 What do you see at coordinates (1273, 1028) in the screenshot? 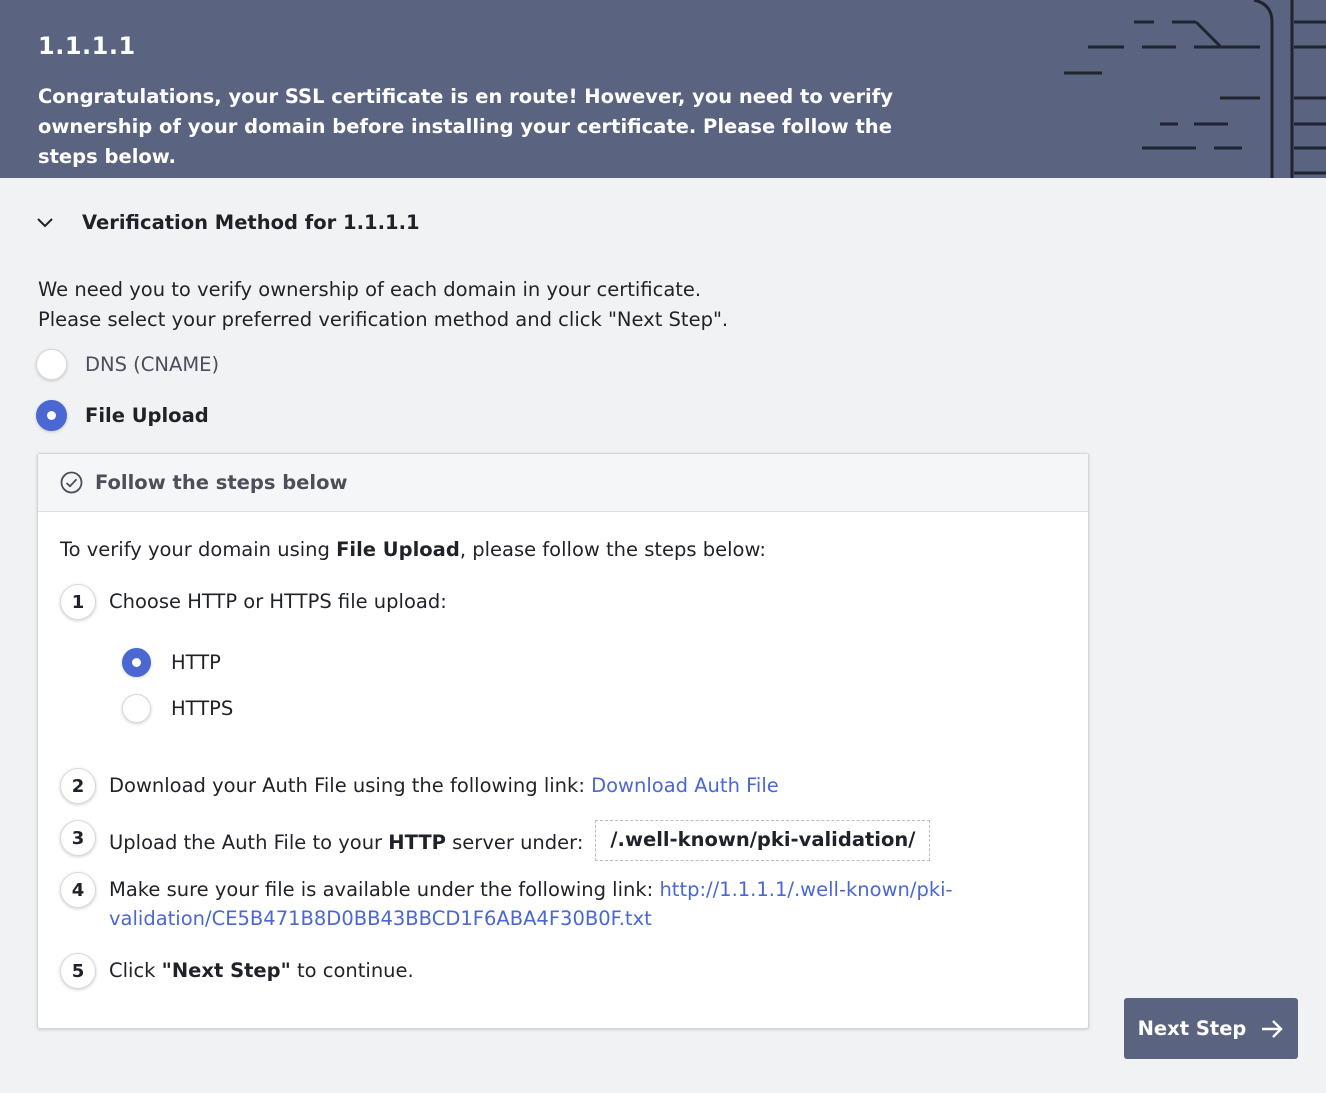
I see `arrow-right-icon` at bounding box center [1273, 1028].